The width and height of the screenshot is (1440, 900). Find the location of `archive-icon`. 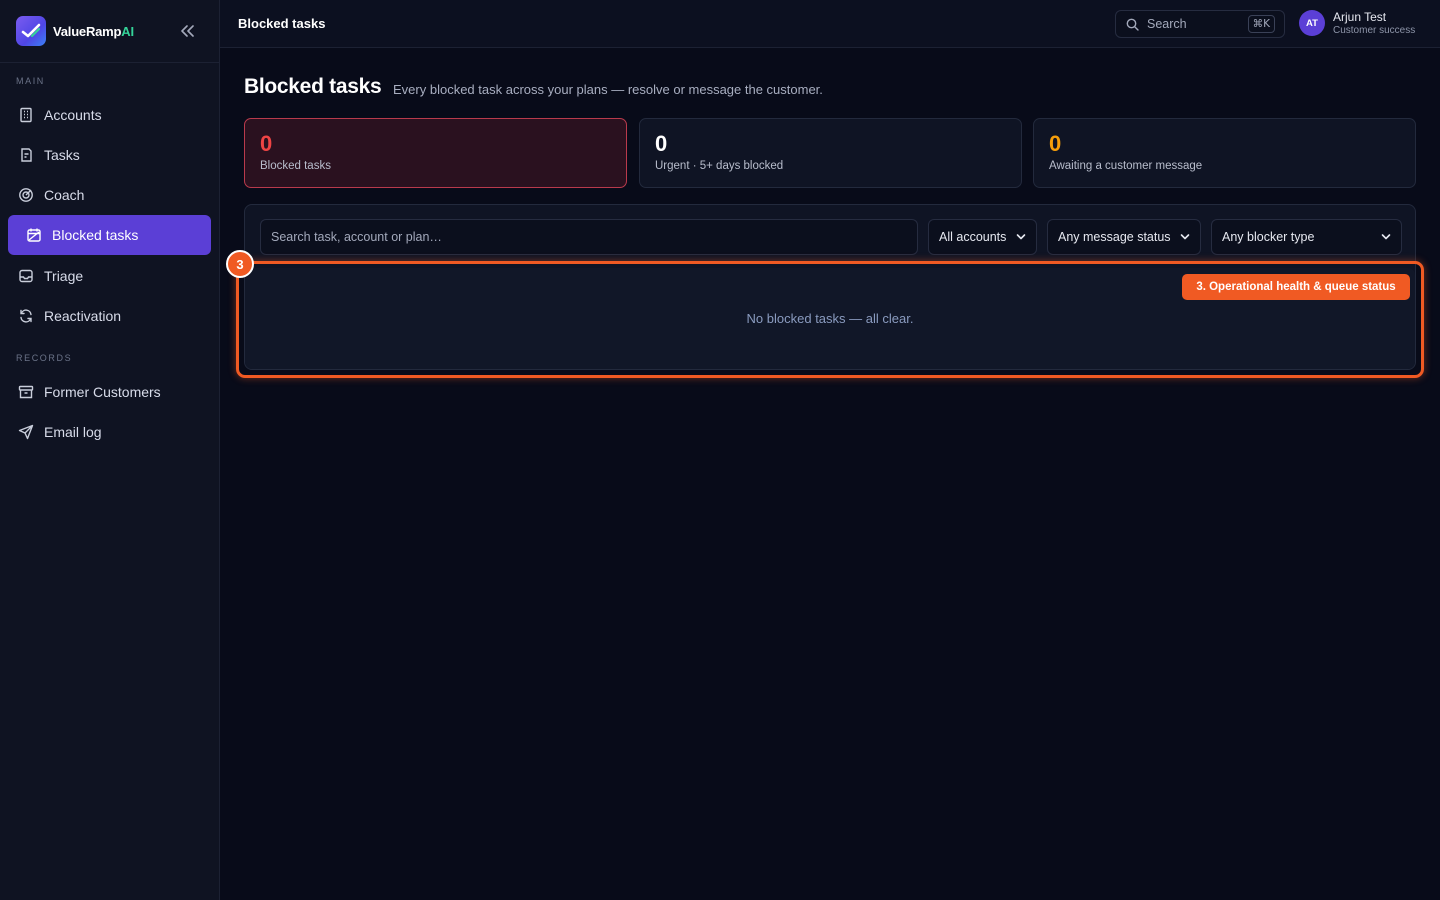

archive-icon is located at coordinates (26, 392).